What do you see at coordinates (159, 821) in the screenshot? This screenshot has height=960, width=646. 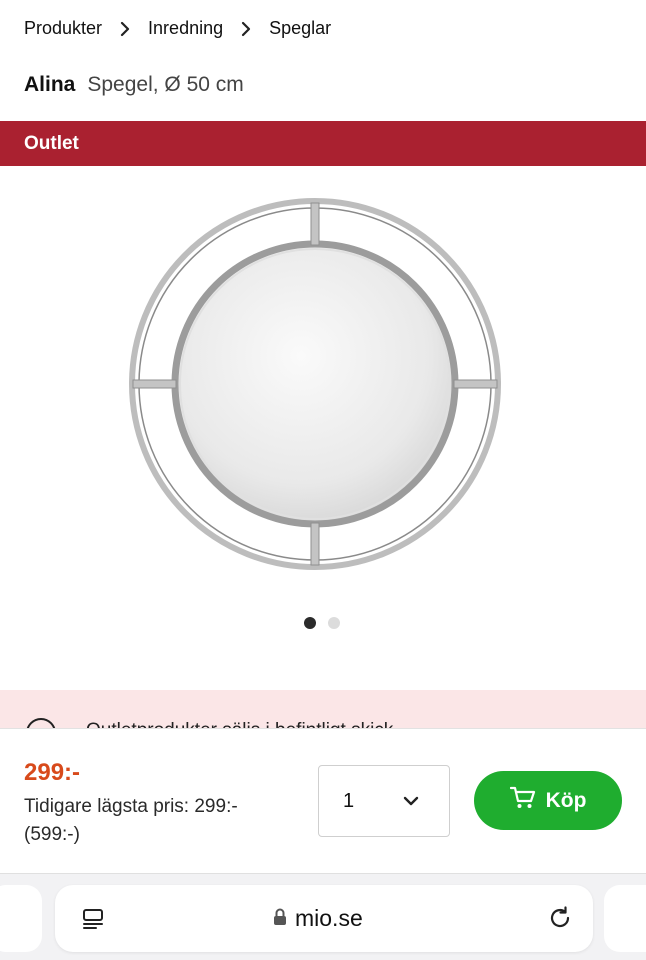 I see `previous-price: Tidigare lägsta pris: 299:- (599:-)` at bounding box center [159, 821].